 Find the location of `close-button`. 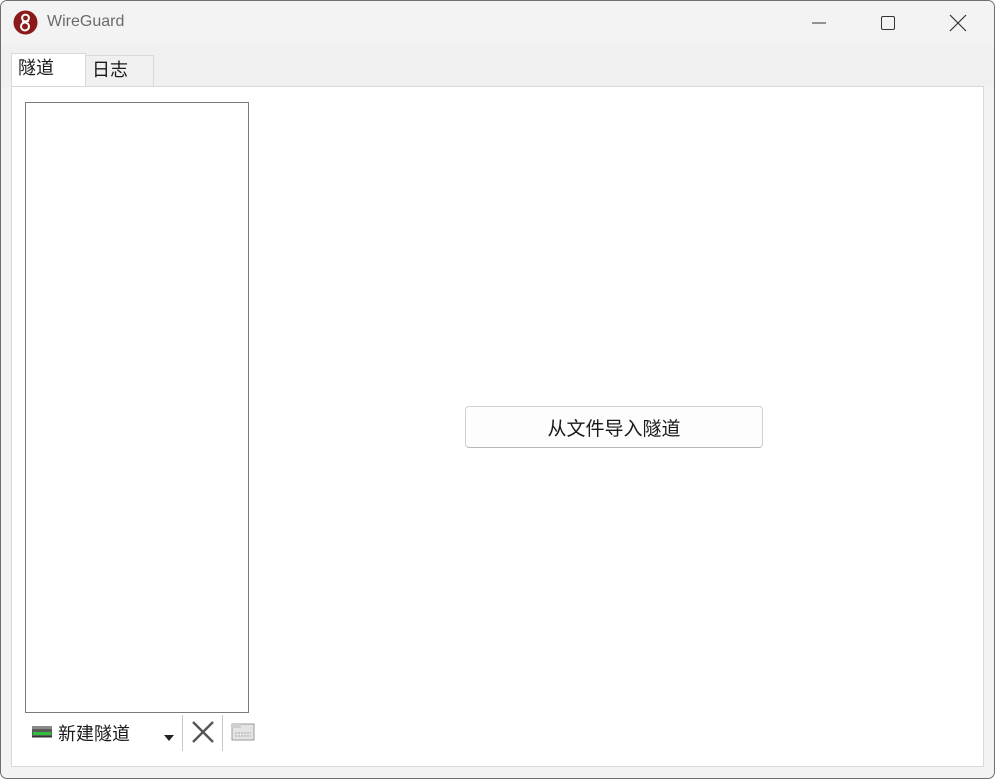

close-button is located at coordinates (958, 23).